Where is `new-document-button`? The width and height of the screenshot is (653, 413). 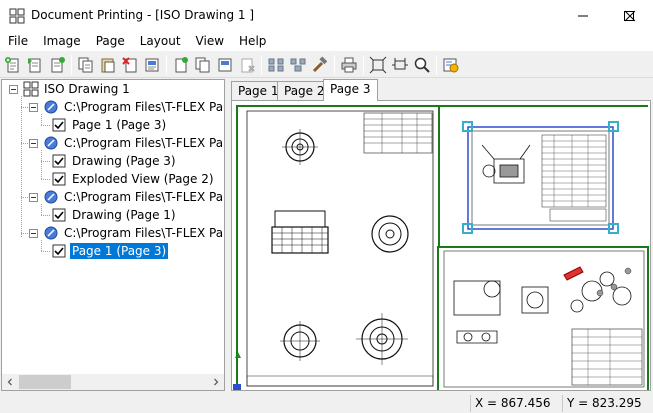
new-document-button is located at coordinates (181, 65).